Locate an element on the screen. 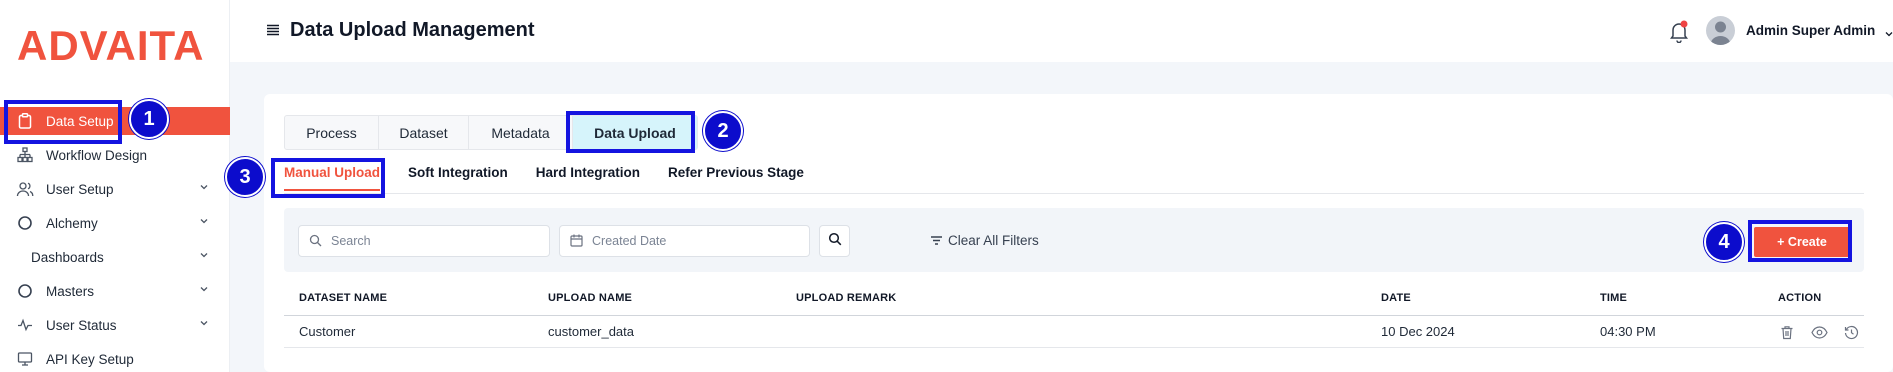 The image size is (1893, 372). sidebar-item-label: API Key Setup is located at coordinates (90, 359).